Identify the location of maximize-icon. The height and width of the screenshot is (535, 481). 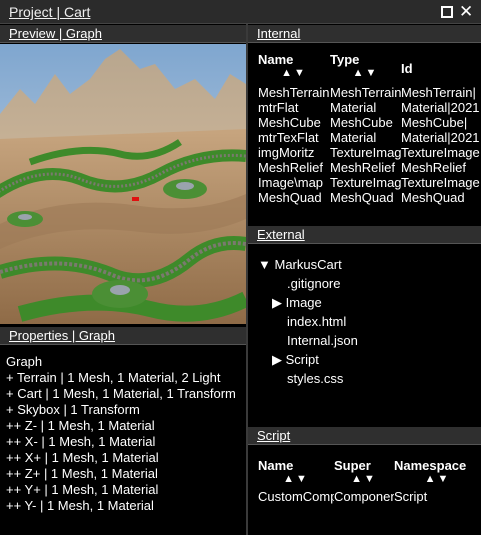
(447, 12).